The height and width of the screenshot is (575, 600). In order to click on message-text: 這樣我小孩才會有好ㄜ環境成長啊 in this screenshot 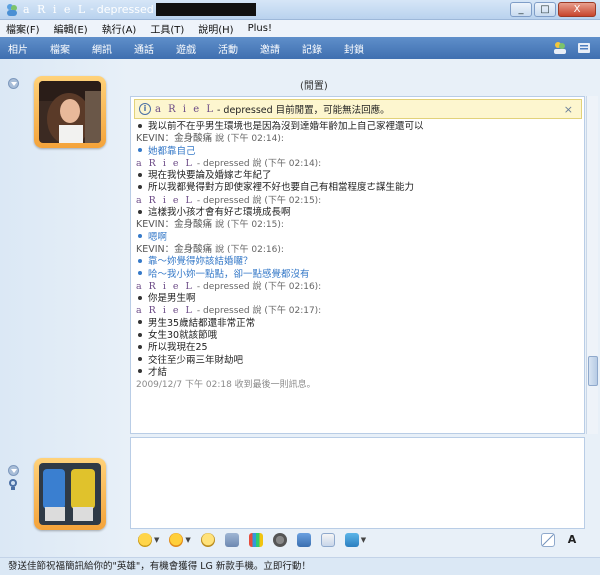, I will do `click(219, 213)`.